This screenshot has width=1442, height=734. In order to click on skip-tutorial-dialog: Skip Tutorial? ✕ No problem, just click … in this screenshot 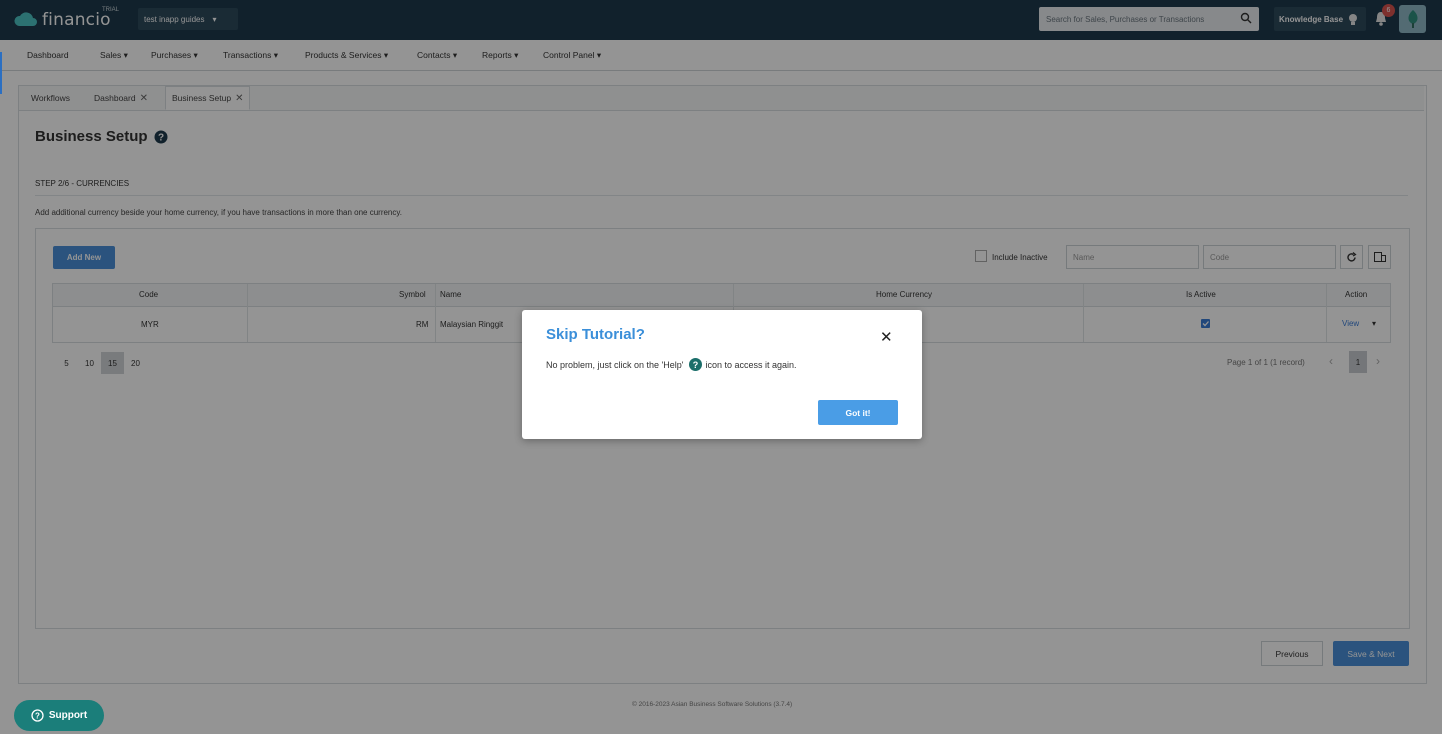, I will do `click(722, 374)`.